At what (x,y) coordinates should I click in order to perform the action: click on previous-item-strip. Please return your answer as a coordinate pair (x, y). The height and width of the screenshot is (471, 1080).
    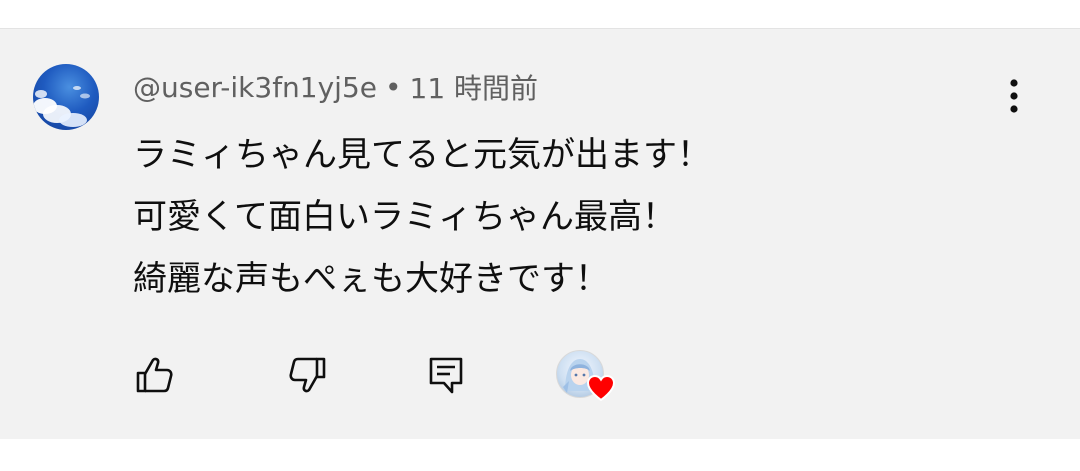
    Looking at the image, I should click on (540, 14).